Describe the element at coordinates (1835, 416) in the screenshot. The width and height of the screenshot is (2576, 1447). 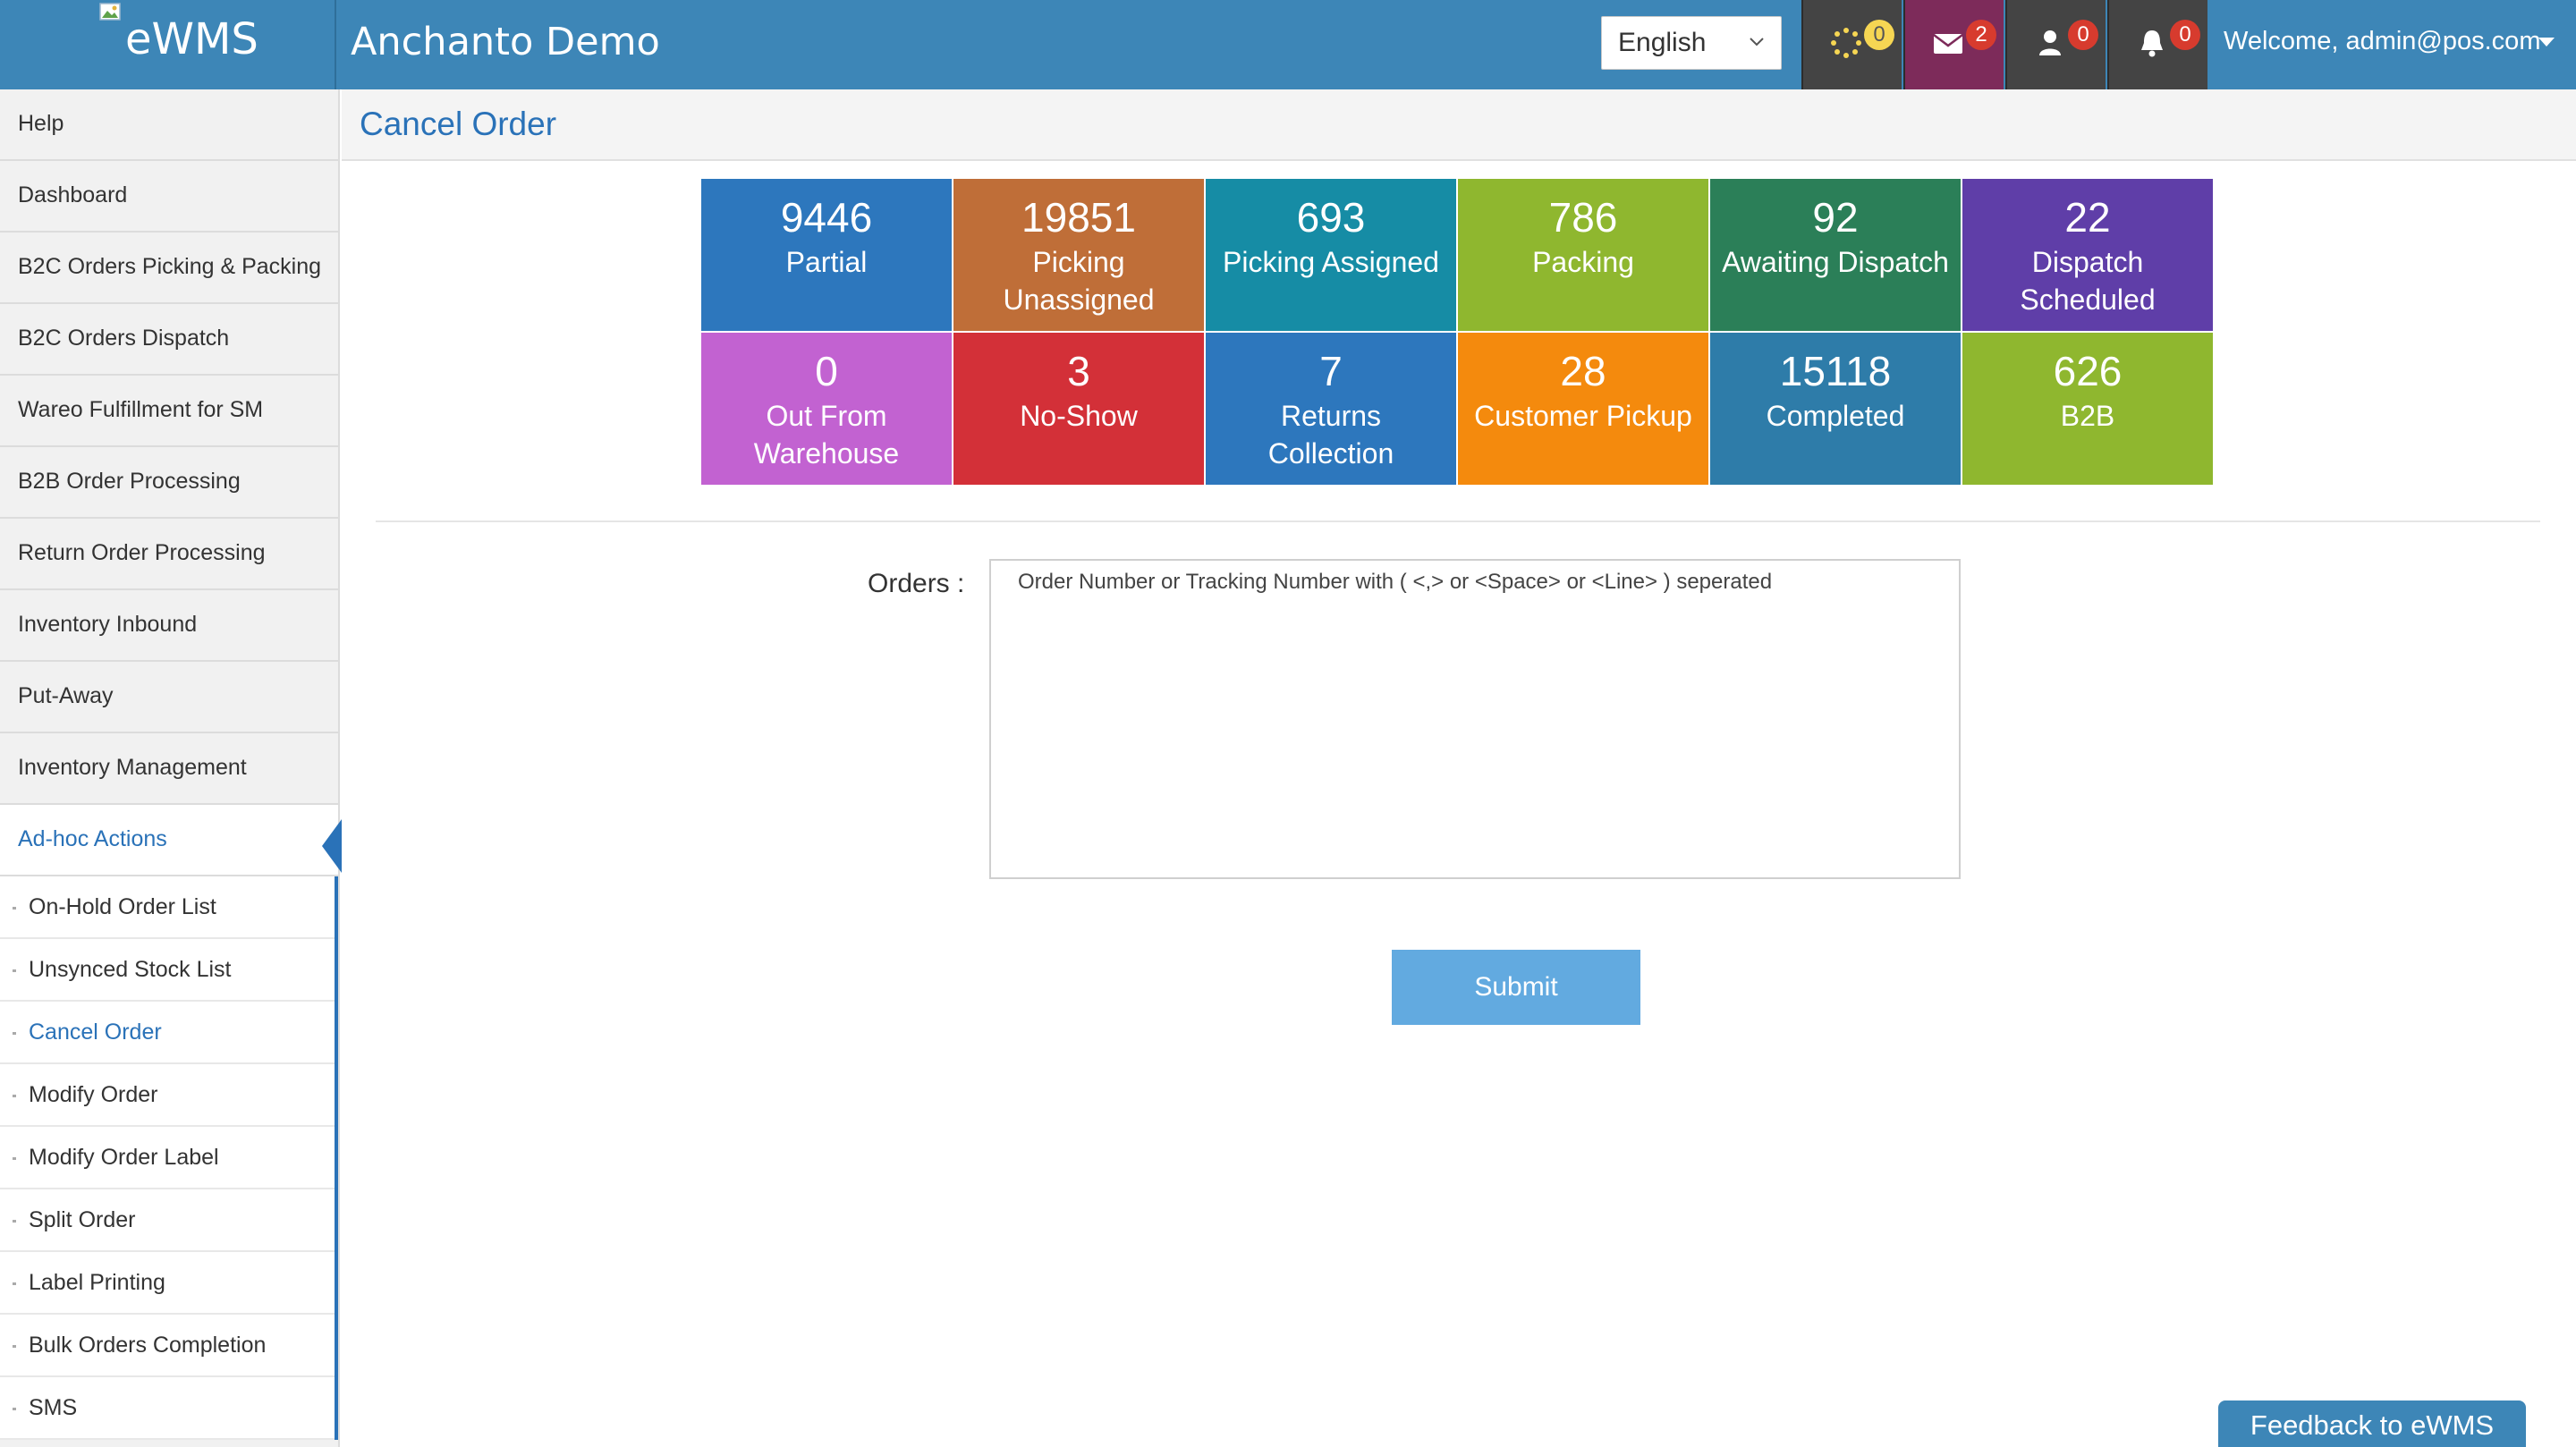
I see `tile-label: Completed` at that location.